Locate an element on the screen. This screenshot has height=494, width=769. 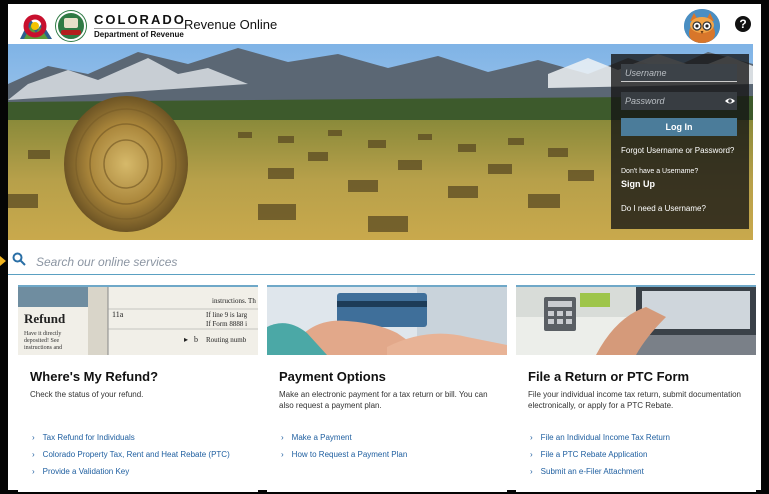
card-title: Where's My Refund? is located at coordinates (94, 376).